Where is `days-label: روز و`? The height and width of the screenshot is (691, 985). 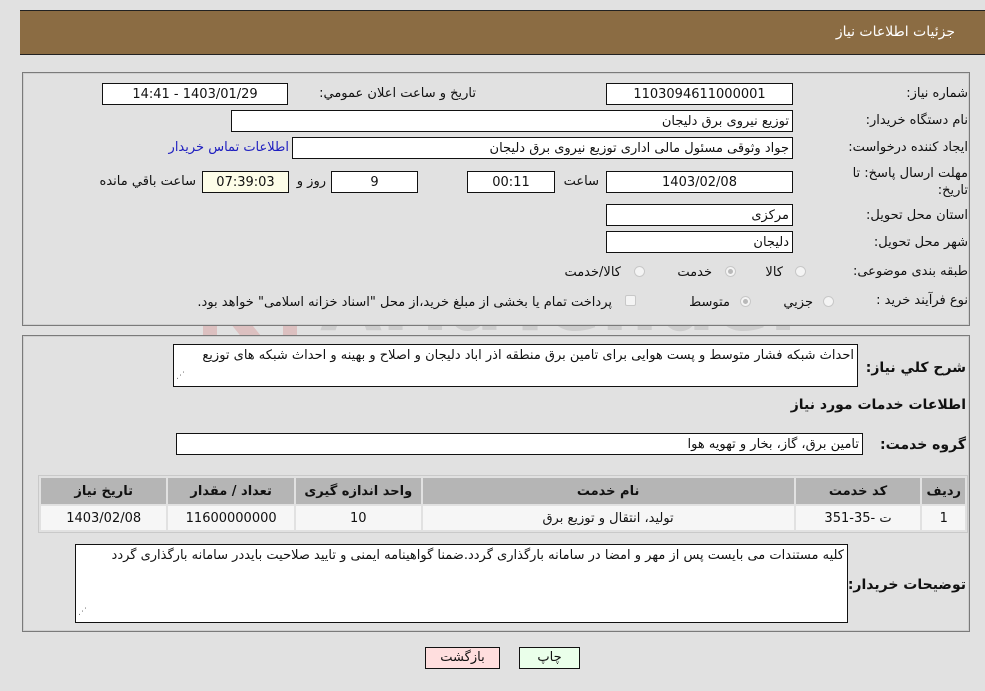 days-label: روز و is located at coordinates (311, 181).